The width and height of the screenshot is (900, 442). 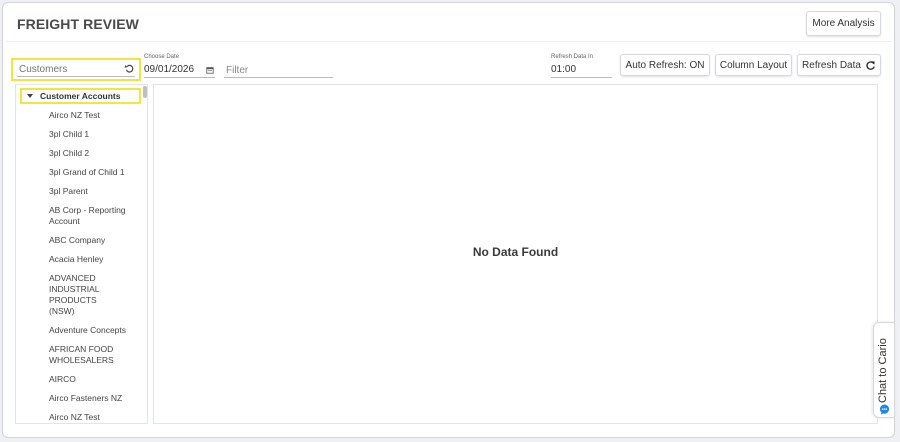 I want to click on reset-icon, so click(x=129, y=68).